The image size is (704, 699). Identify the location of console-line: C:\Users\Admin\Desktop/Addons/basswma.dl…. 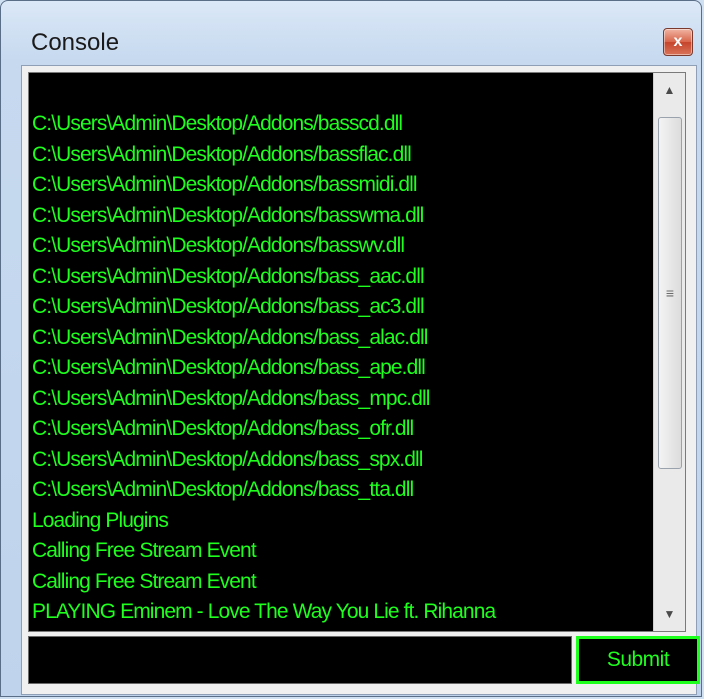
(228, 215).